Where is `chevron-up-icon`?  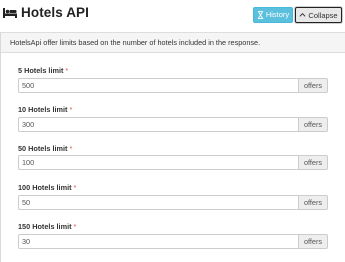
chevron-up-icon is located at coordinates (302, 14).